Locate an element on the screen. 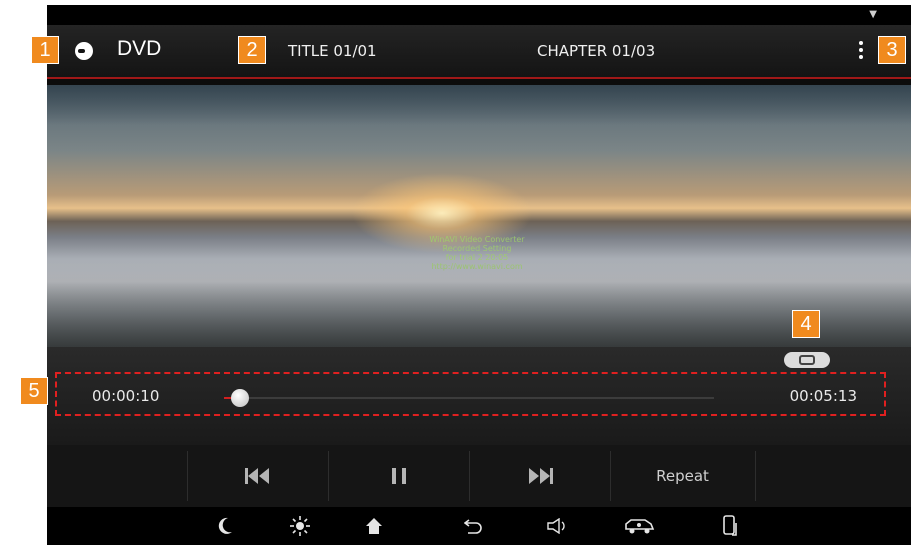 The image size is (911, 545). home-icon is located at coordinates (374, 526).